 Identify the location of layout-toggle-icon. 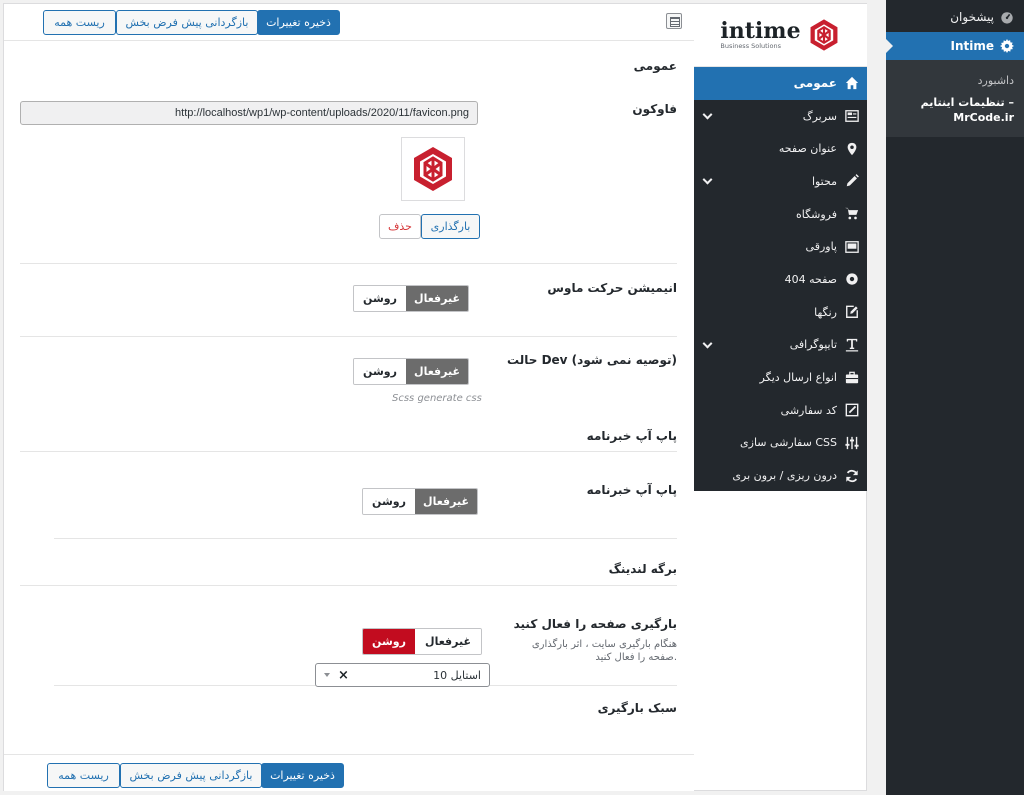
(674, 21).